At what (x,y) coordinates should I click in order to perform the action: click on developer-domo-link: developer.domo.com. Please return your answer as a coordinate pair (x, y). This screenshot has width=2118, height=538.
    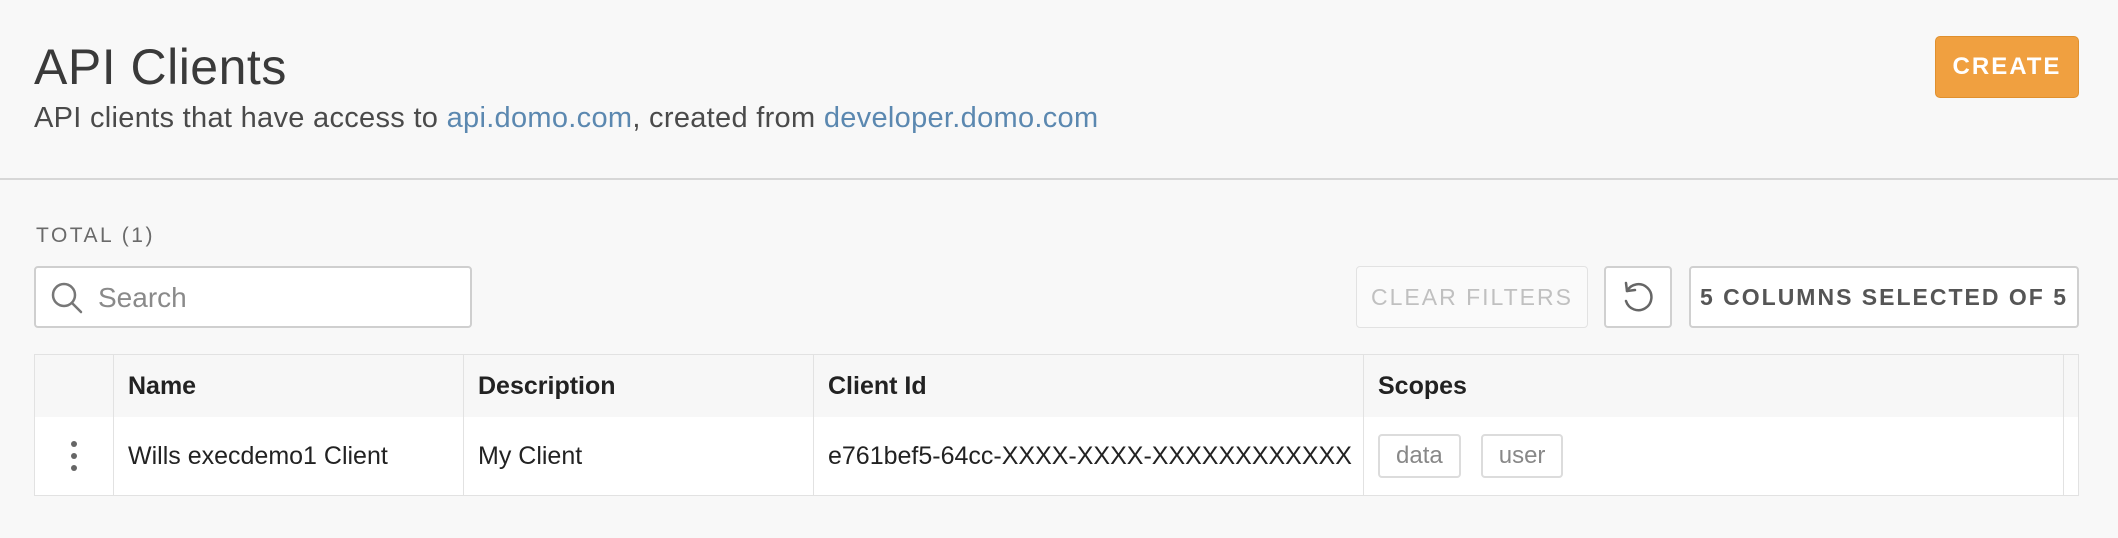
    Looking at the image, I should click on (961, 118).